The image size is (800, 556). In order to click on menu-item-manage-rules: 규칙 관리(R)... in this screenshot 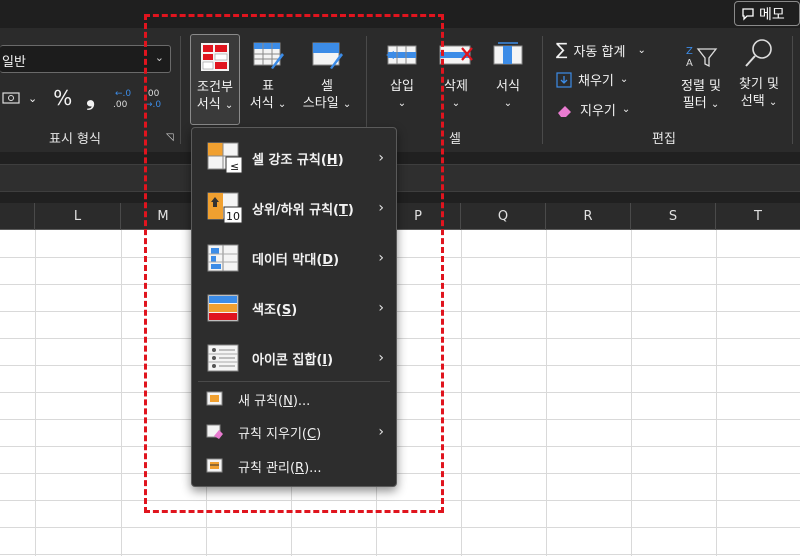, I will do `click(294, 466)`.